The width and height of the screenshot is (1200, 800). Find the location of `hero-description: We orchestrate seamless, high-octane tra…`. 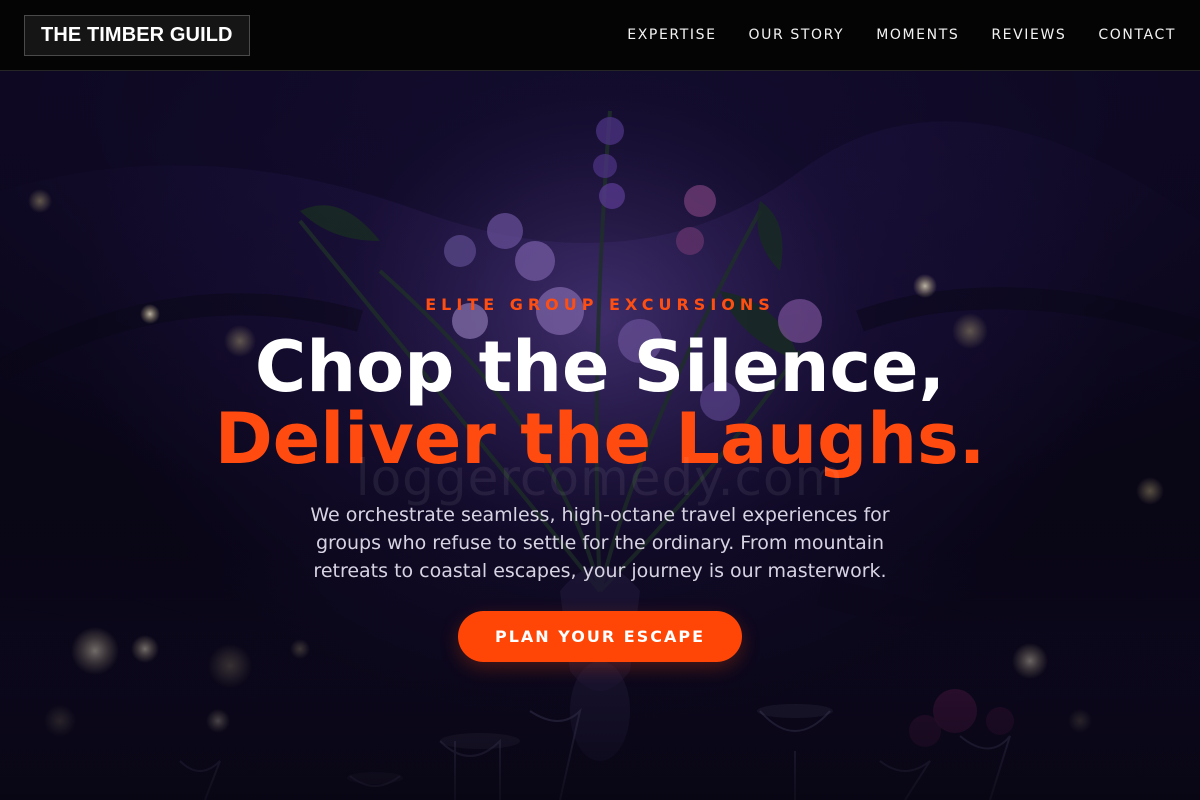

hero-description: We orchestrate seamless, high-octane tra… is located at coordinates (600, 543).